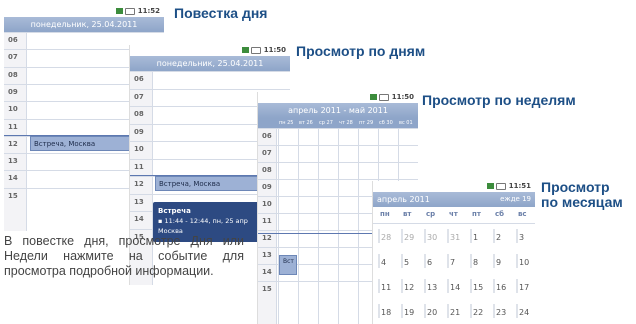  What do you see at coordinates (13, 195) in the screenshot?
I see `hour-label: 15` at bounding box center [13, 195].